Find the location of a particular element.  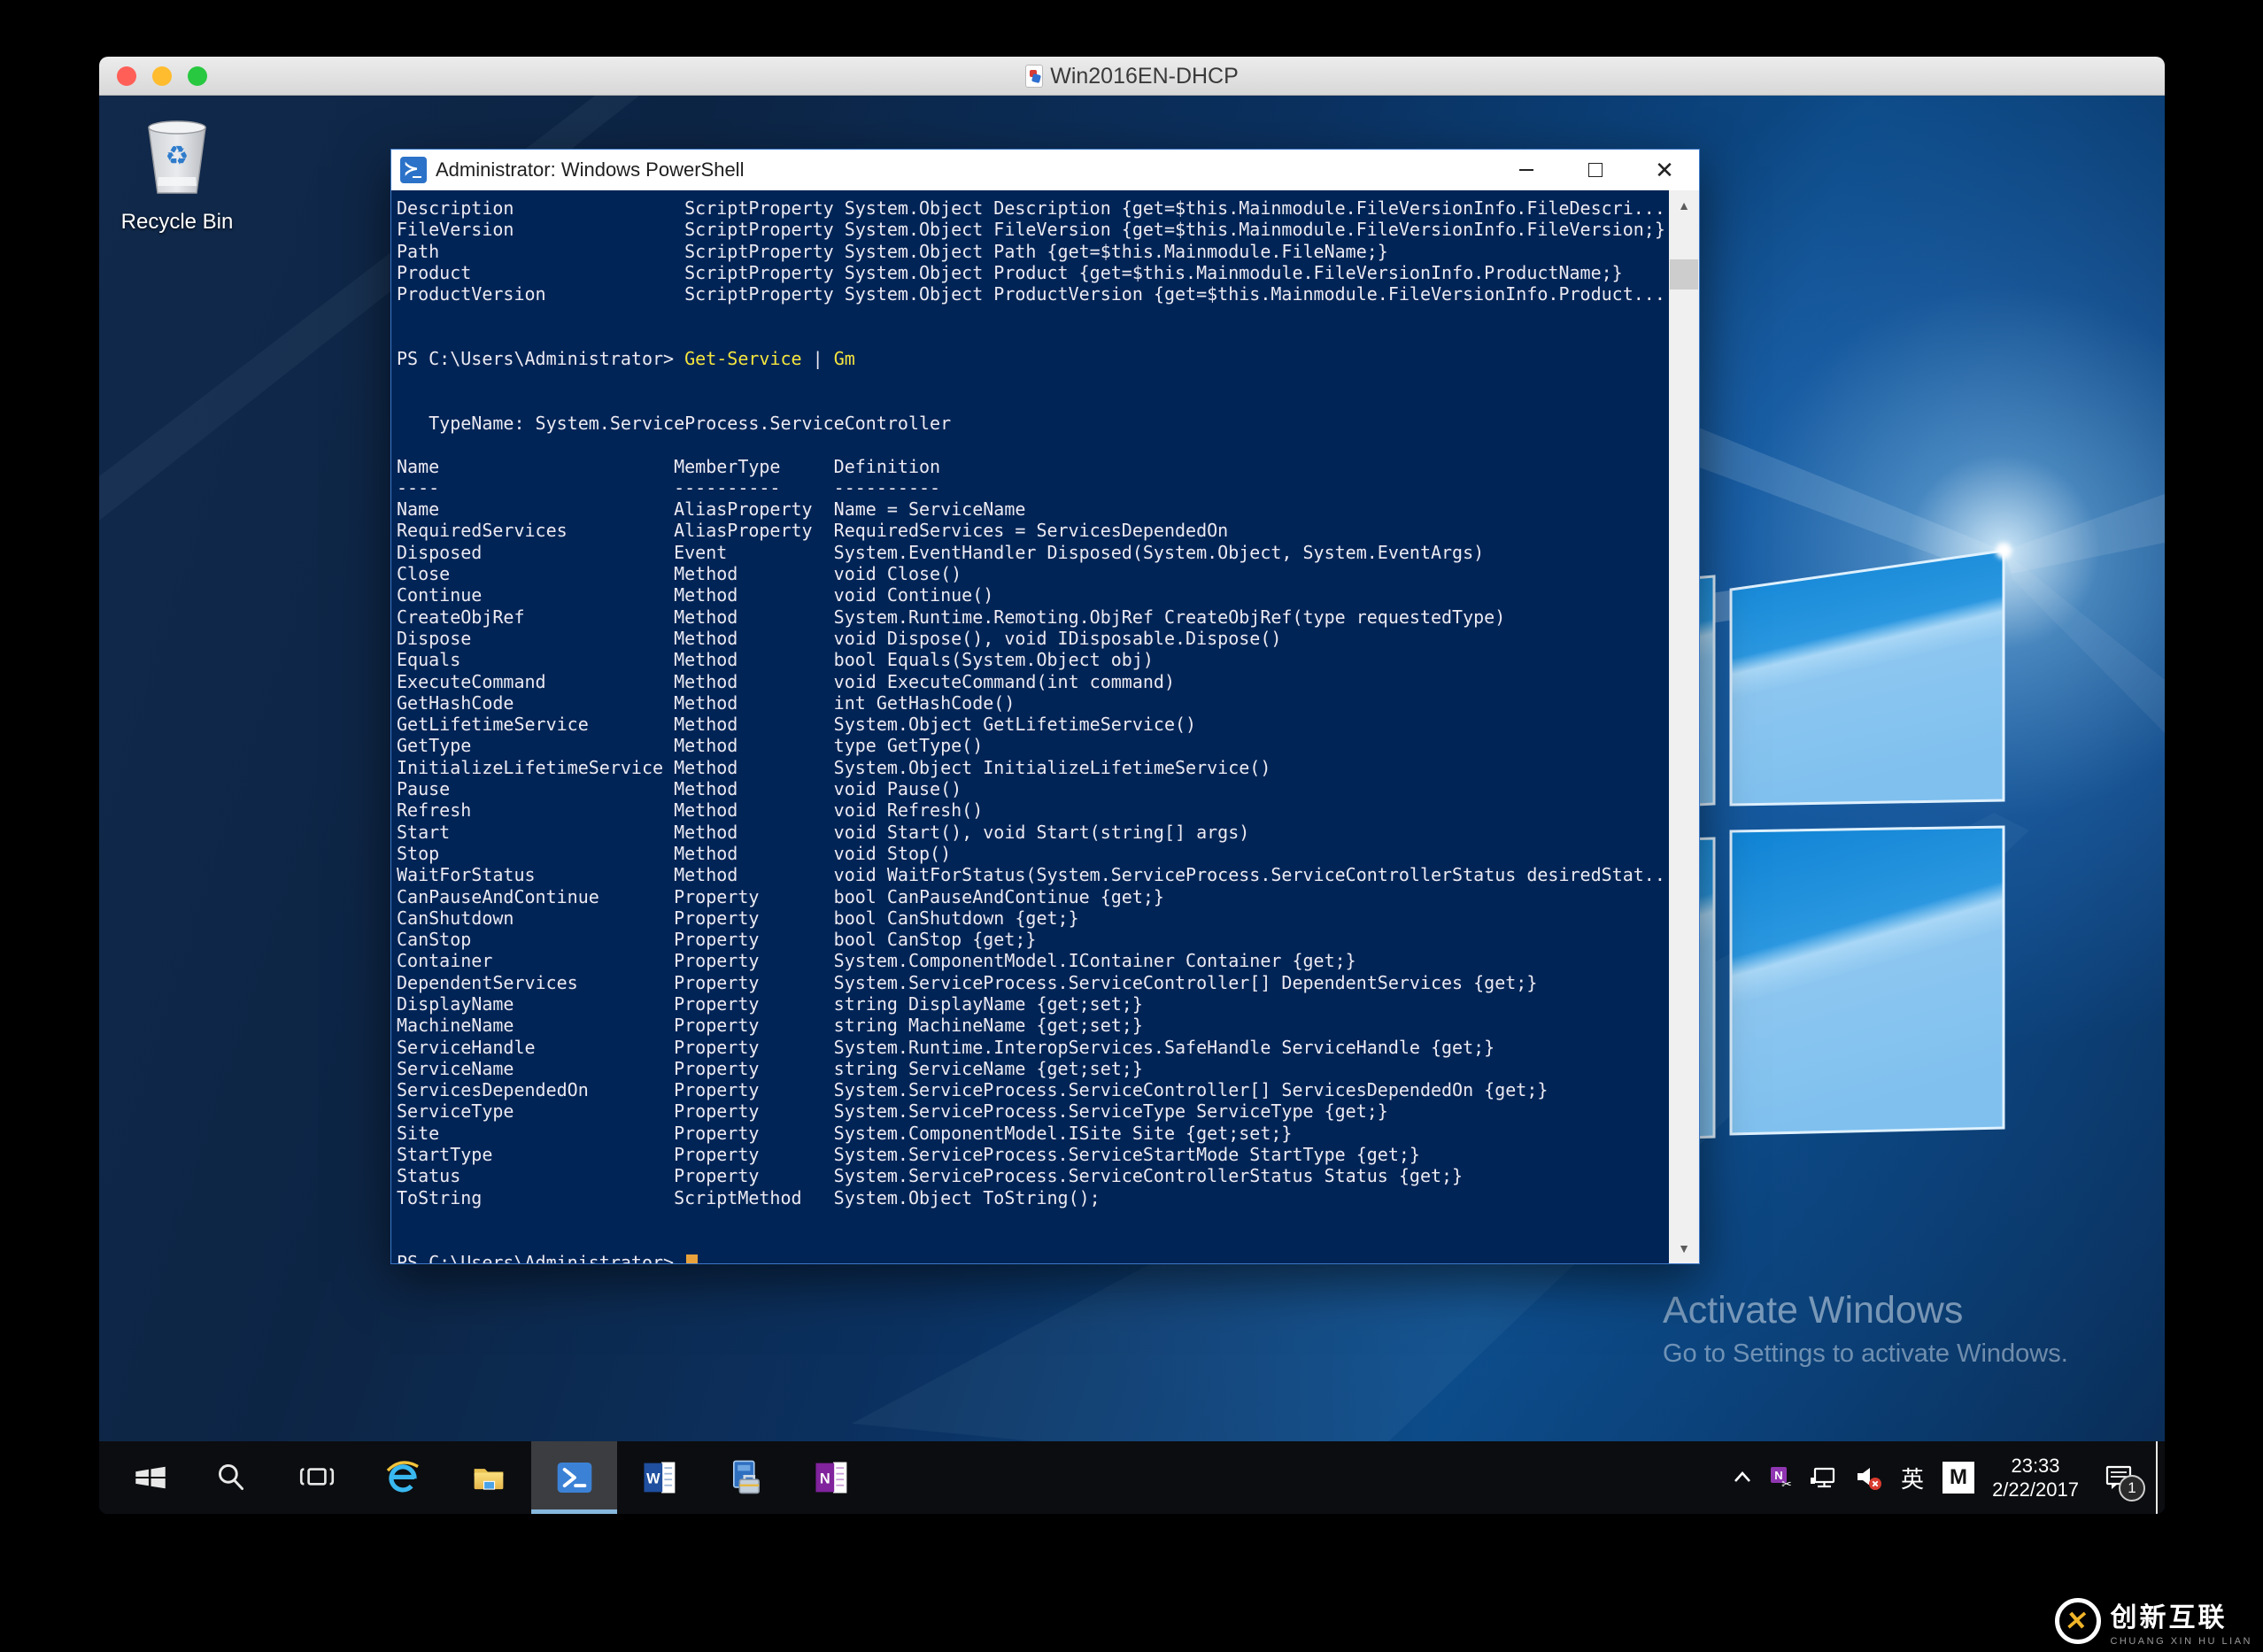

svg-text: W is located at coordinates (653, 1479).